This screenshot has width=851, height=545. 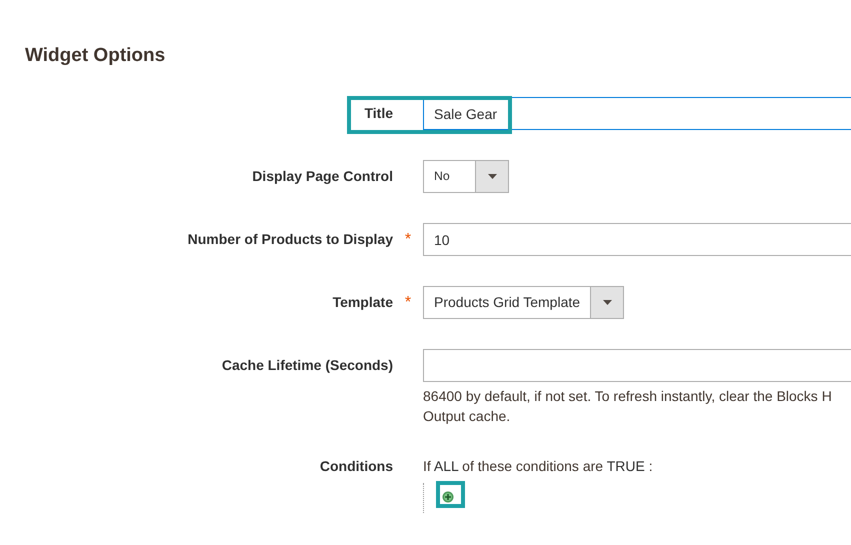 What do you see at coordinates (448, 497) in the screenshot?
I see `plus-circle-icon` at bounding box center [448, 497].